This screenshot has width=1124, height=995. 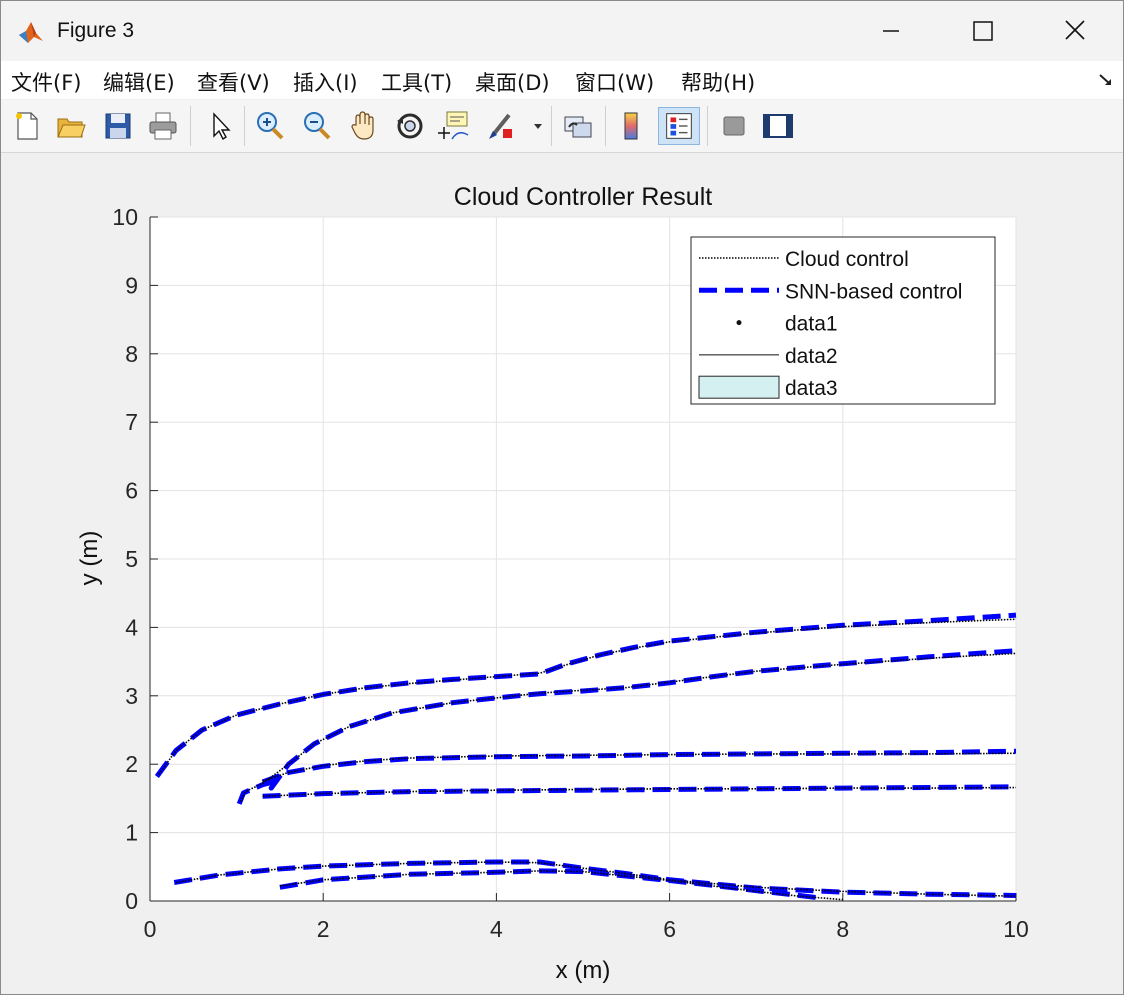 I want to click on y-tick-label: 7, so click(x=131, y=422).